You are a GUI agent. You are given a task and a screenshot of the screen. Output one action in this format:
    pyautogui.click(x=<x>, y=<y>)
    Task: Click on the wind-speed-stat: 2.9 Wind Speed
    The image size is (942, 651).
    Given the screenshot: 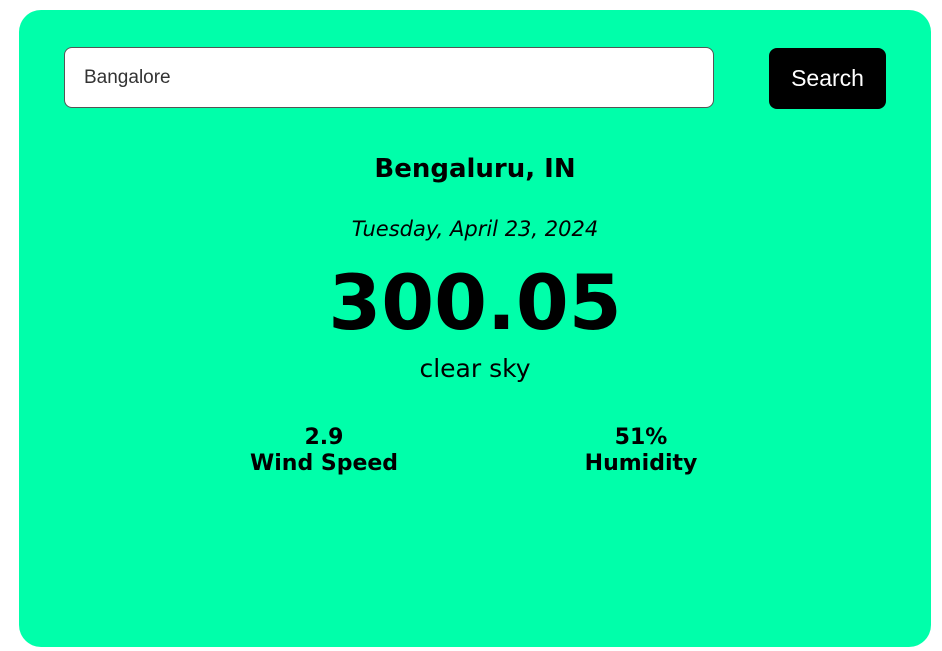 What is the action you would take?
    pyautogui.click(x=324, y=451)
    